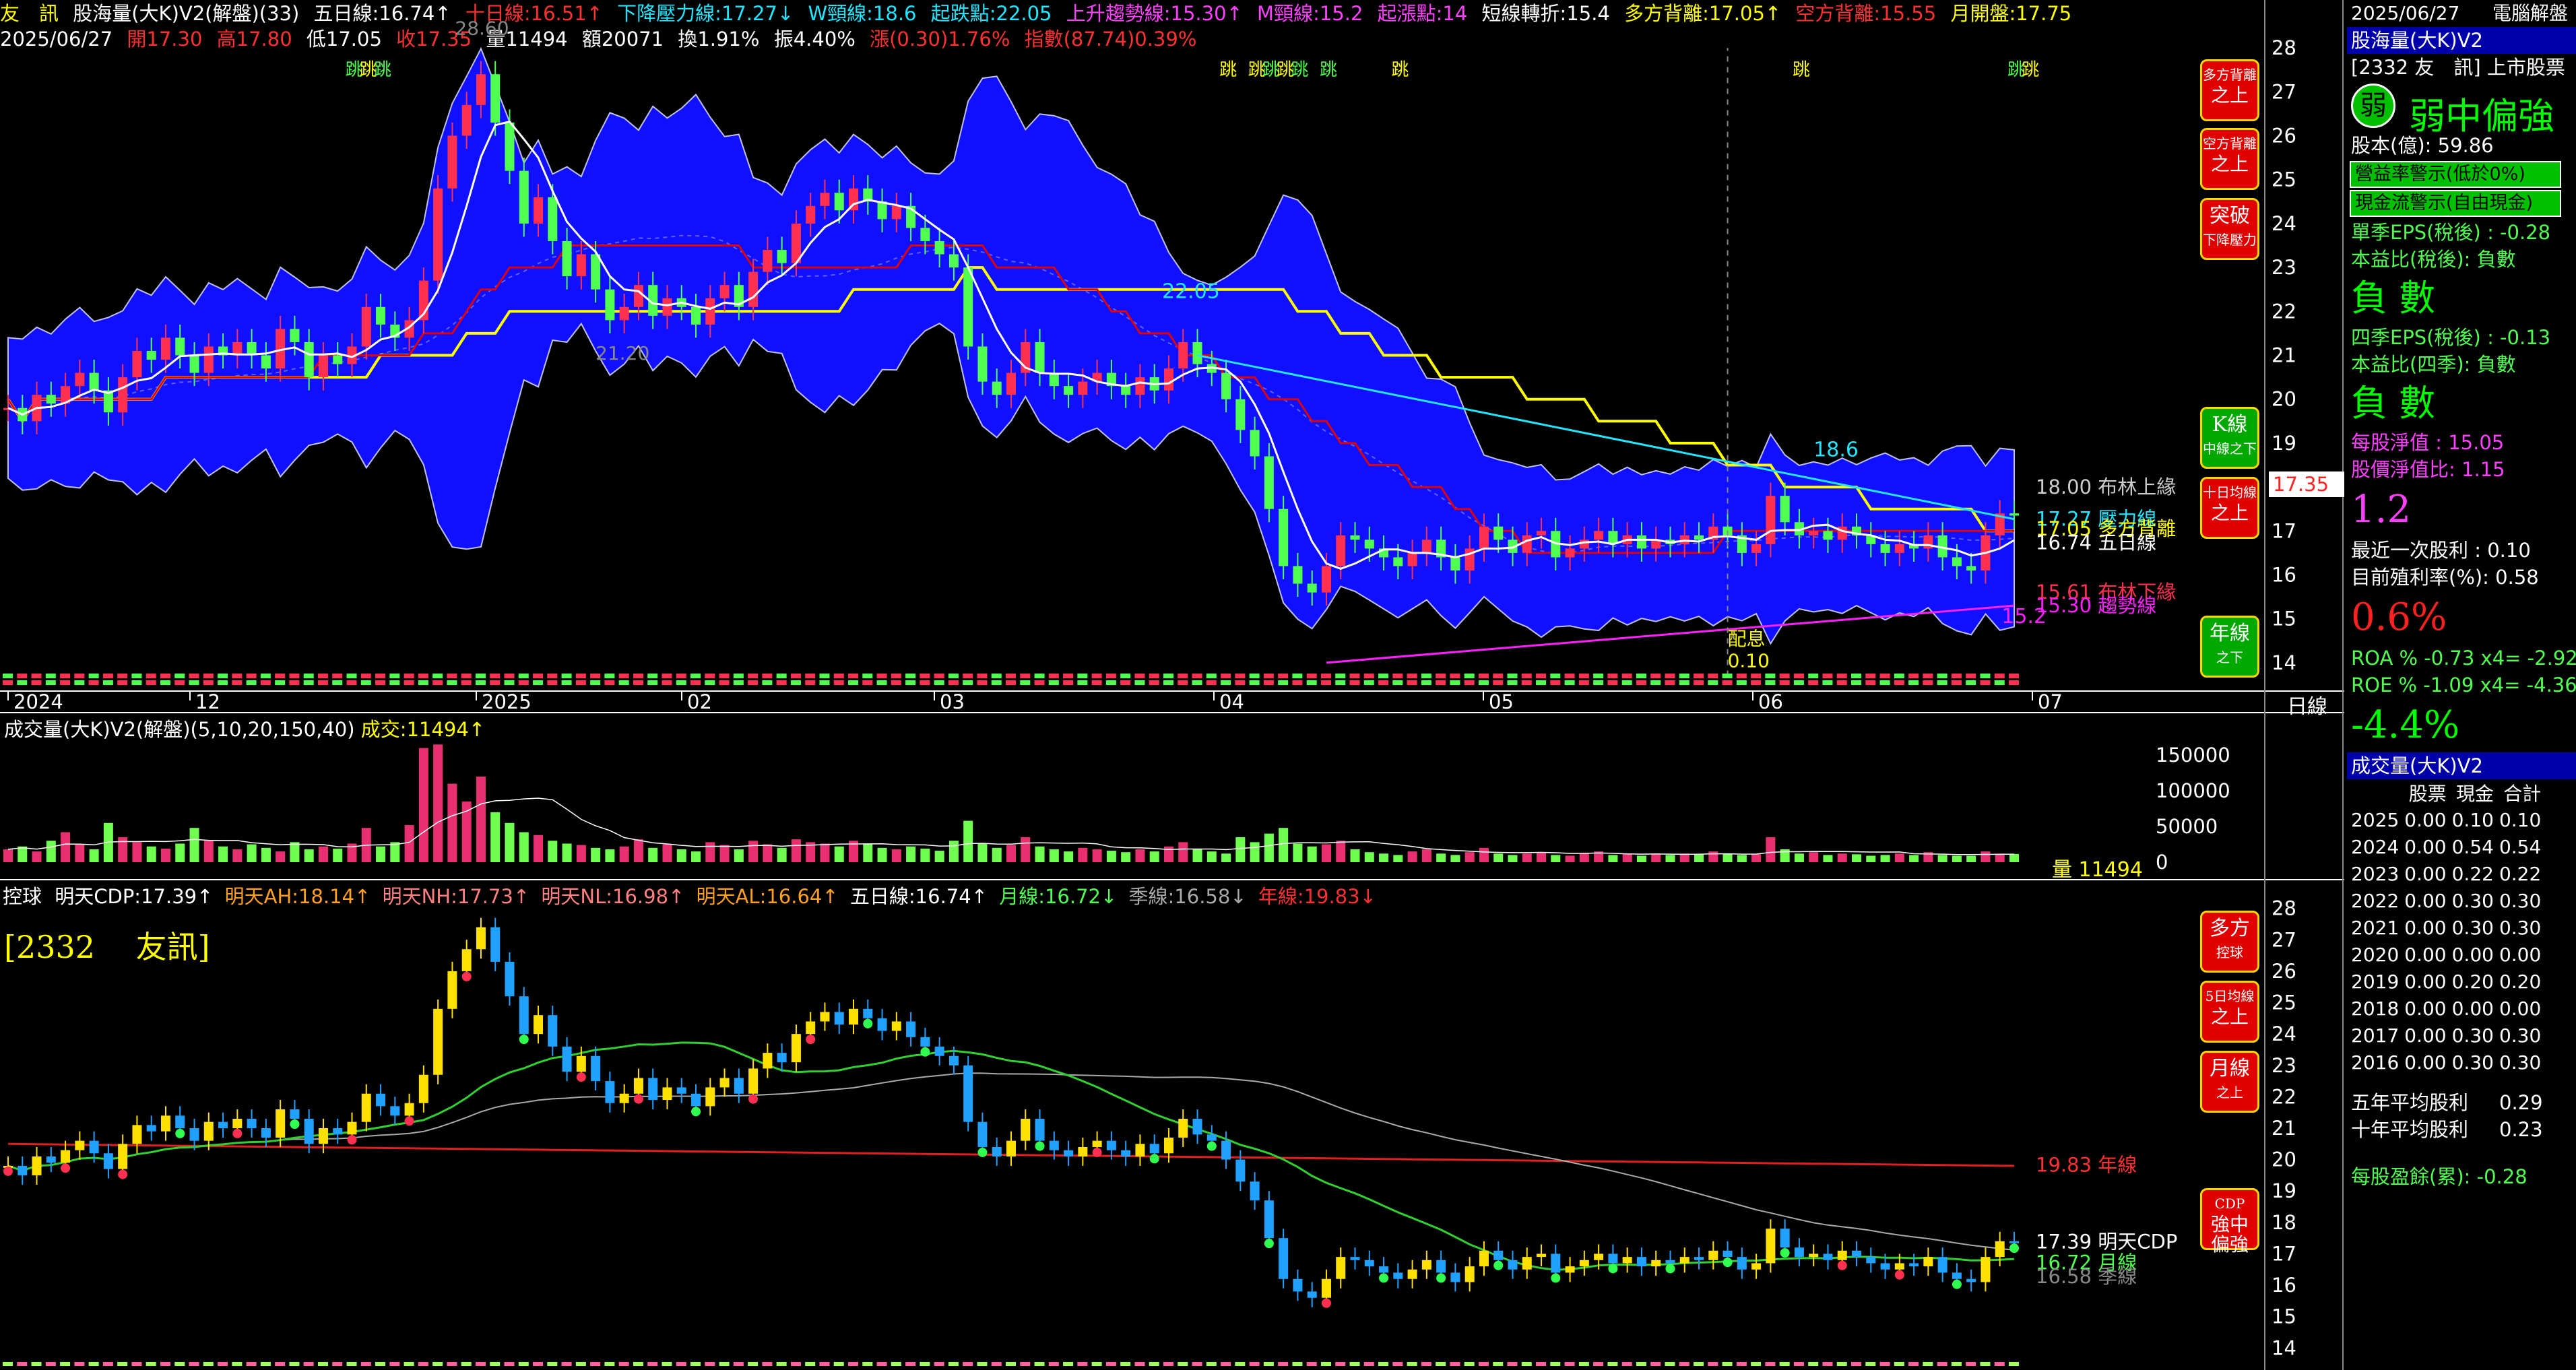  What do you see at coordinates (2521, 1035) in the screenshot?
I see `dividend-total: 0.30` at bounding box center [2521, 1035].